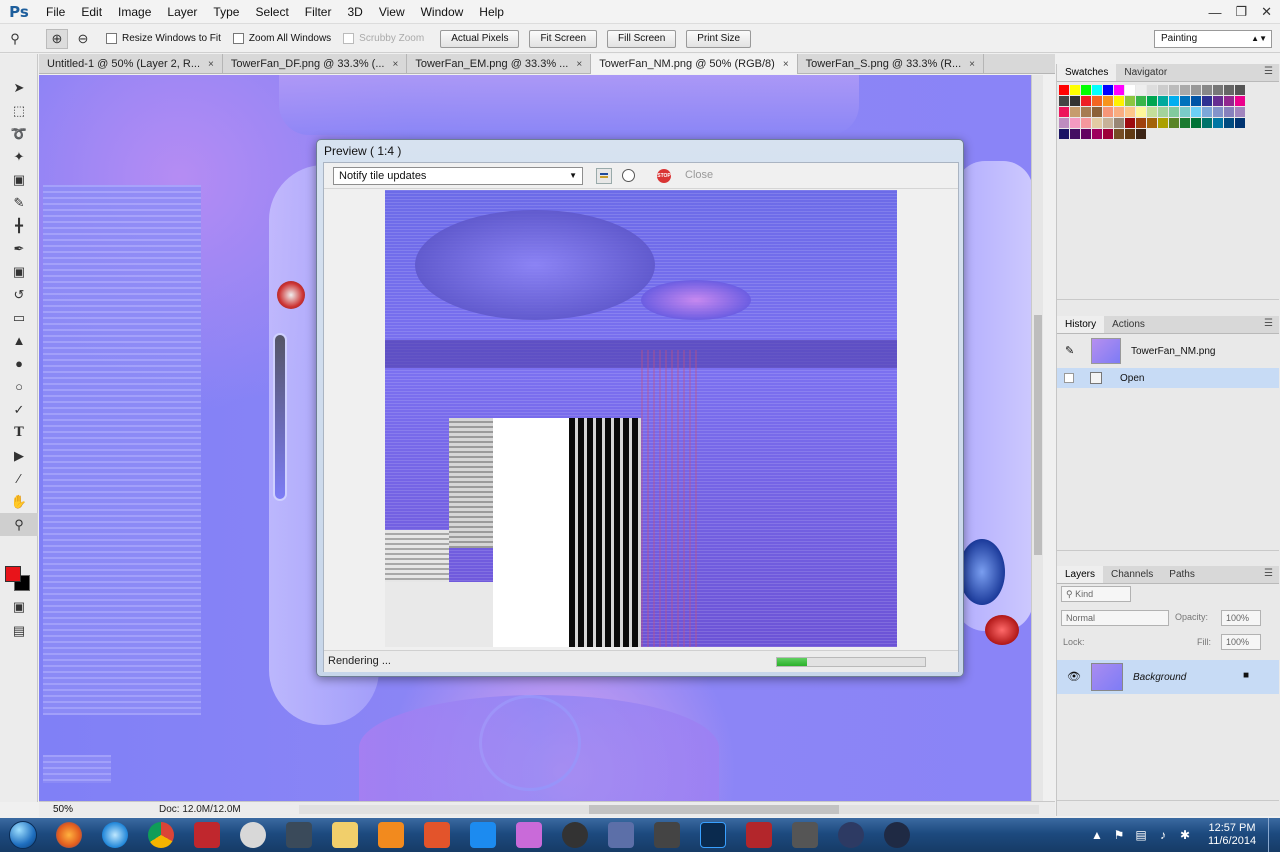 This screenshot has height=852, width=1280. What do you see at coordinates (345, 835) in the screenshot?
I see `taskbar-explorer` at bounding box center [345, 835].